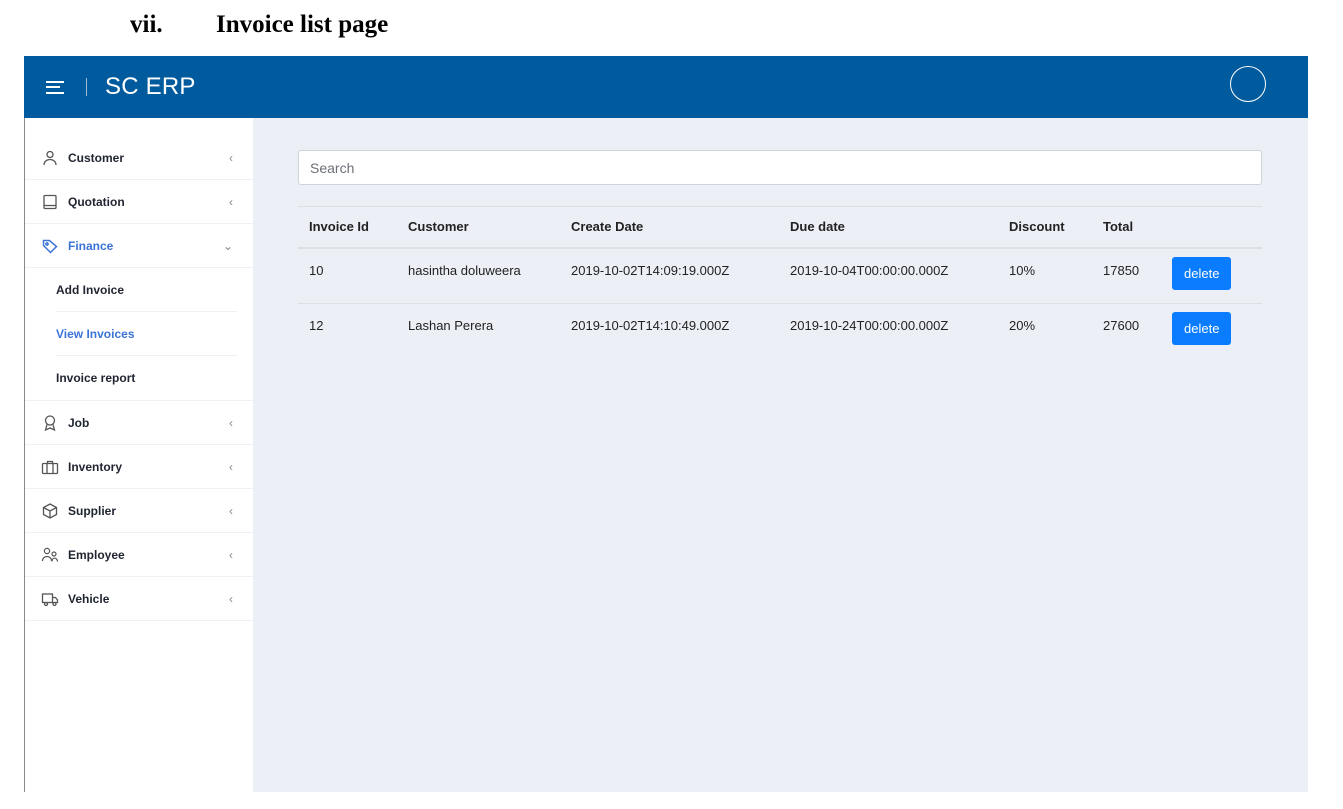 The width and height of the screenshot is (1343, 809). I want to click on box-icon, so click(50, 511).